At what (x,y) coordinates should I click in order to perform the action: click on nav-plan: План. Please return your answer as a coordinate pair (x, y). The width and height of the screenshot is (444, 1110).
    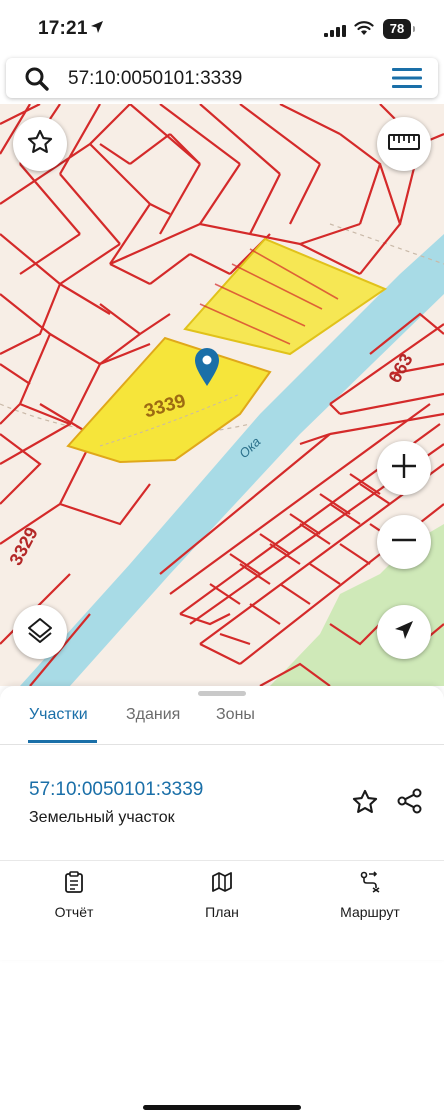
    Looking at the image, I should click on (222, 895).